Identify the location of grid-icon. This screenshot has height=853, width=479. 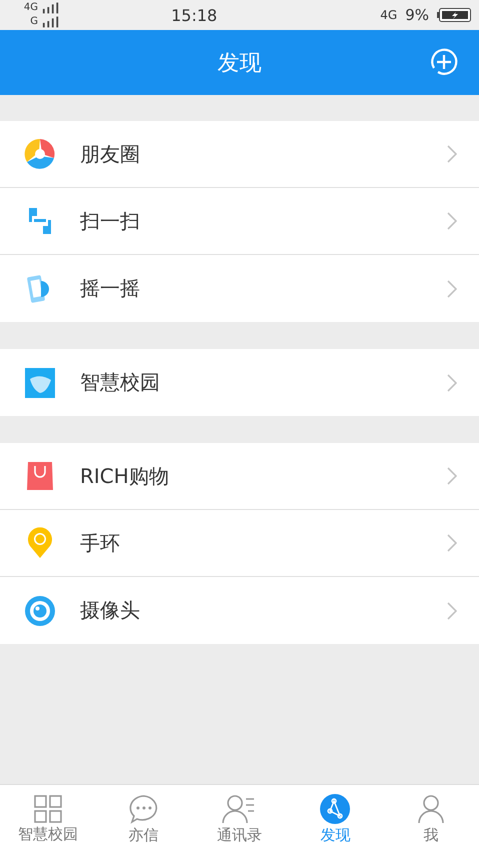
(48, 808).